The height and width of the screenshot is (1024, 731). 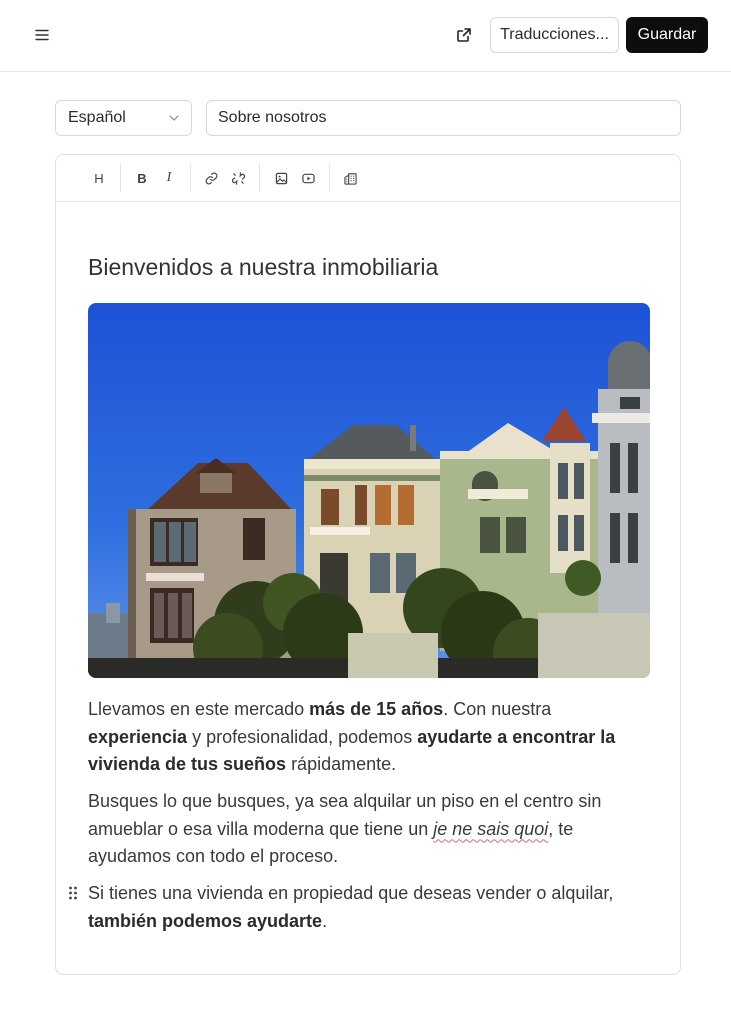 I want to click on menu-button, so click(x=42, y=35).